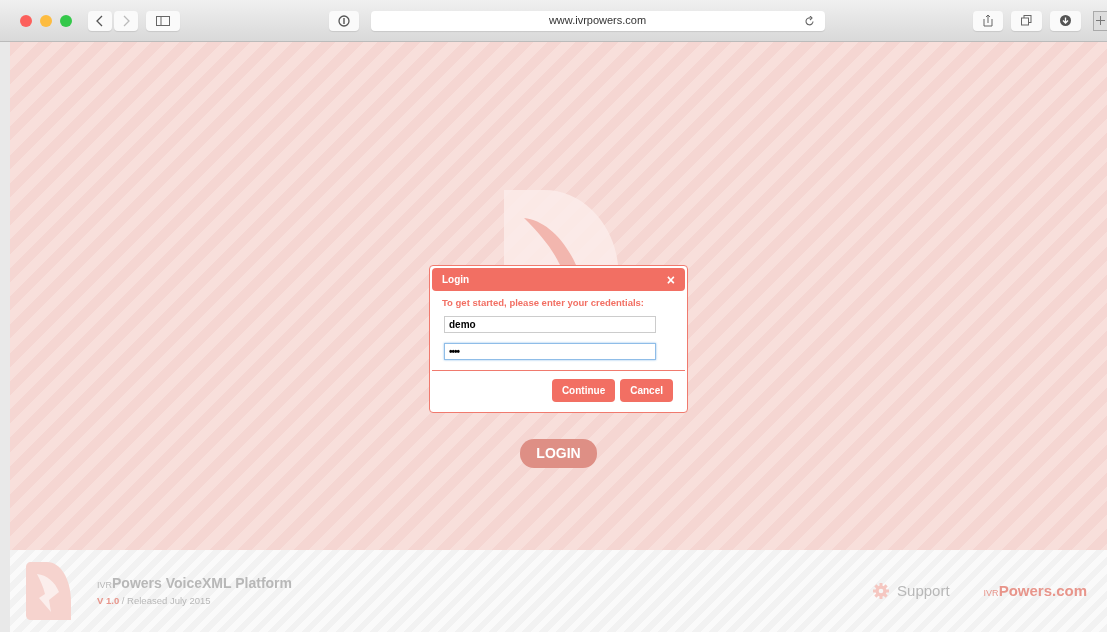  Describe the element at coordinates (166, 601) in the screenshot. I see `release-text: / Released July 2015` at that location.